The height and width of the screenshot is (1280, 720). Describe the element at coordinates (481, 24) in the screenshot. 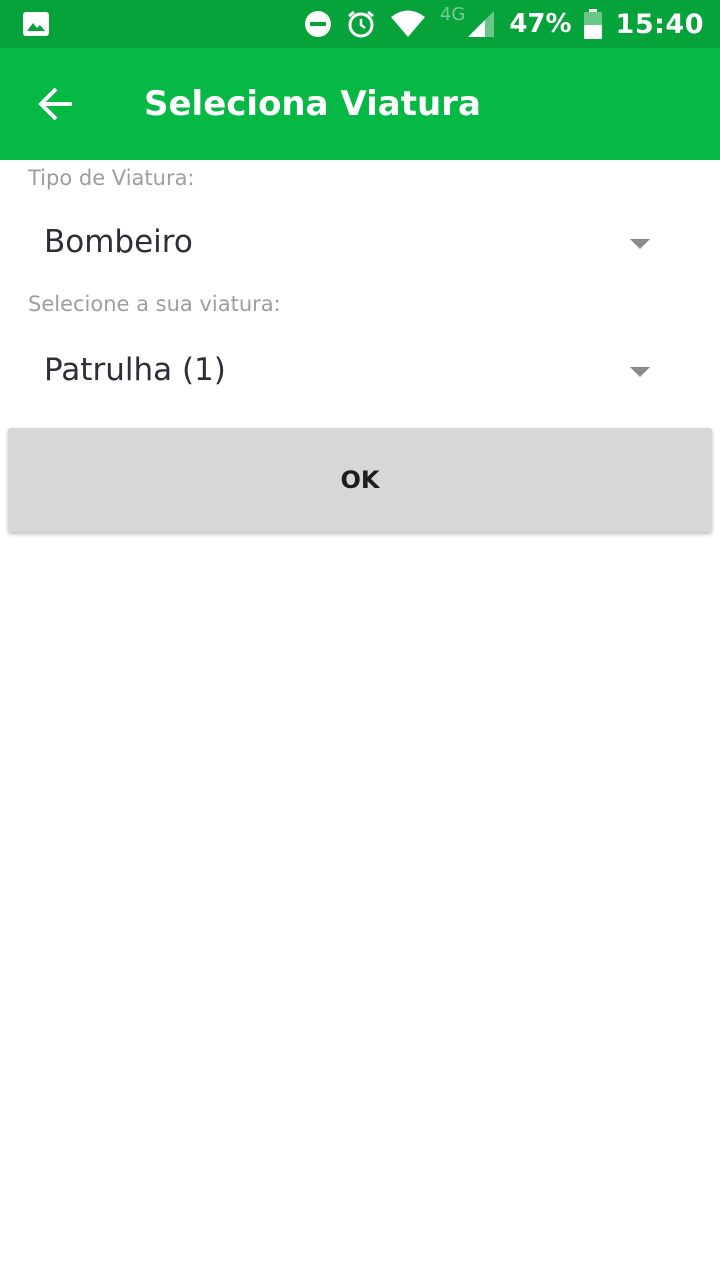

I see `cell-signal-icon` at that location.